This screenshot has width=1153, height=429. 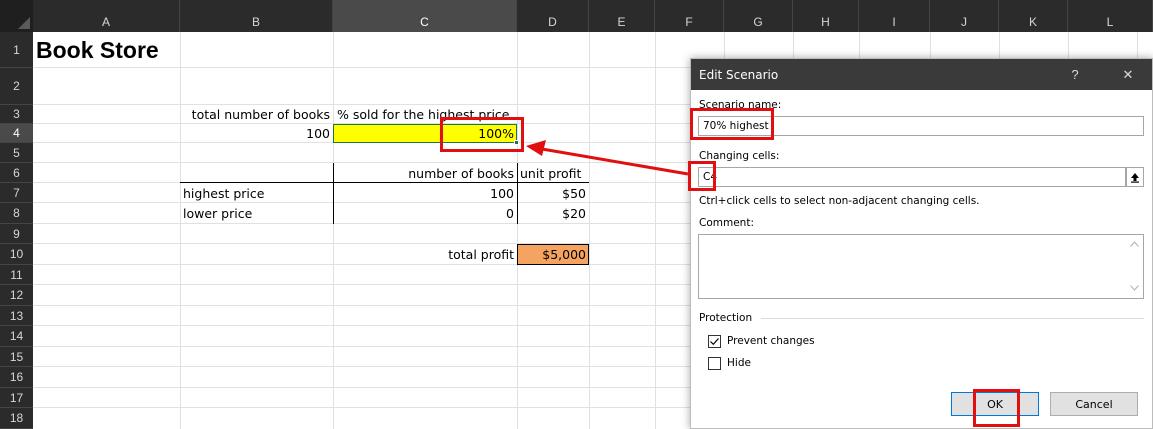 What do you see at coordinates (536, 148) in the screenshot?
I see `annotation-arrow-head-icon` at bounding box center [536, 148].